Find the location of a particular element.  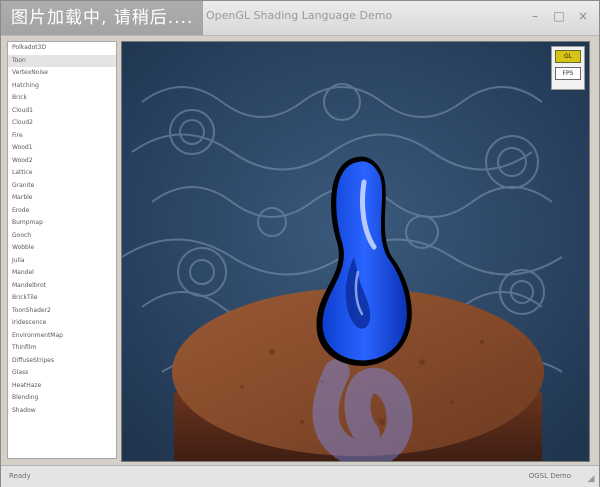

shader-list-item: VertexNoise is located at coordinates (62, 73).